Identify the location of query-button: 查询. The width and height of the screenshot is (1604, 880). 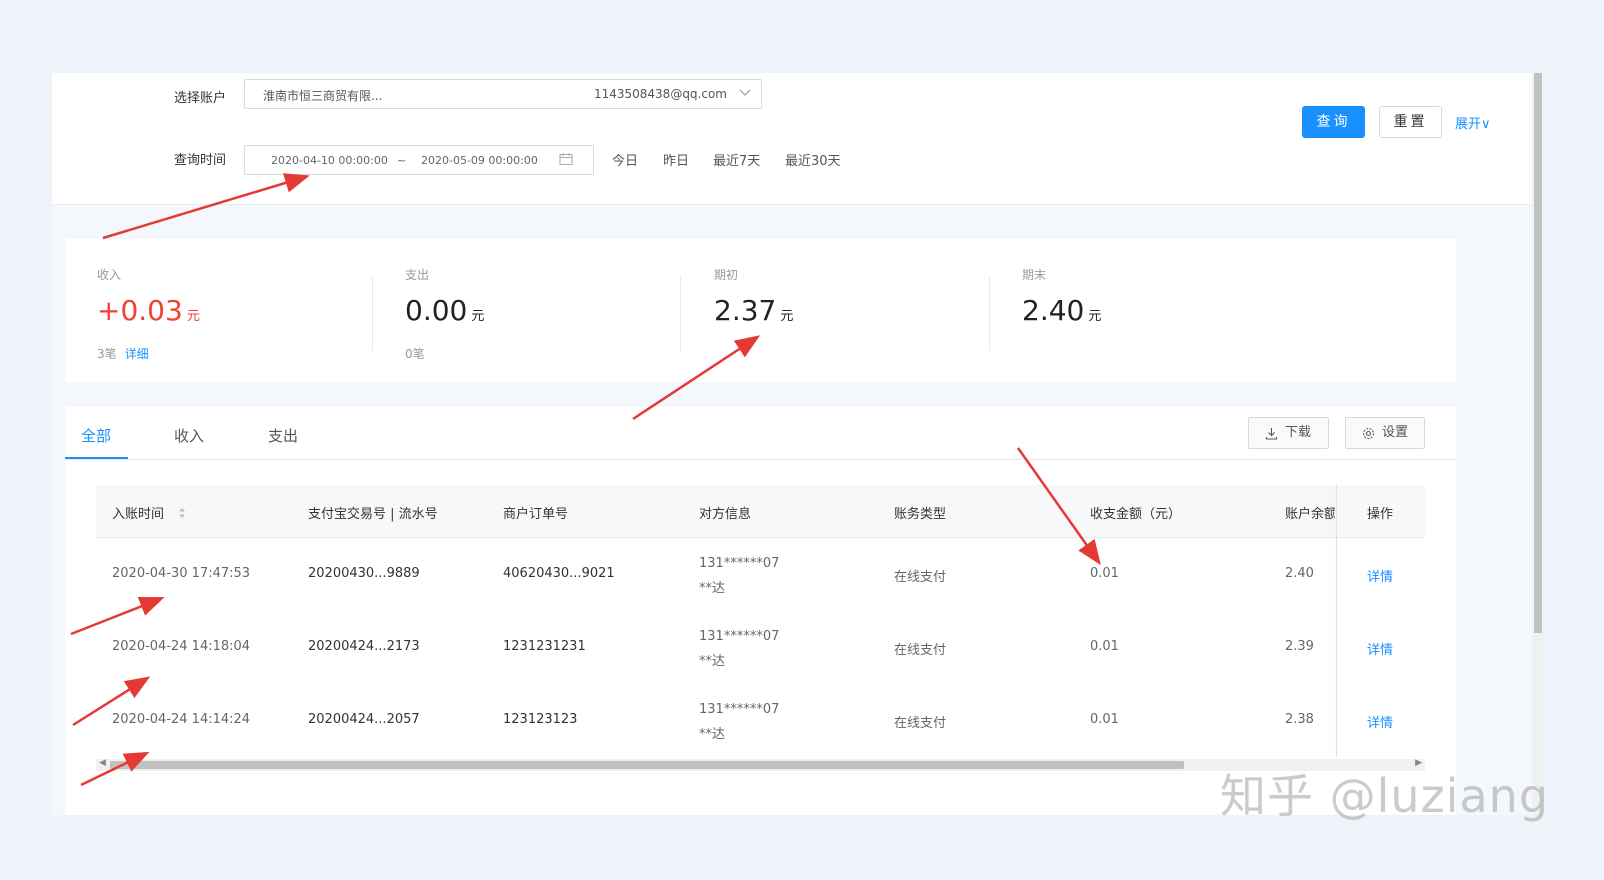
(1333, 122).